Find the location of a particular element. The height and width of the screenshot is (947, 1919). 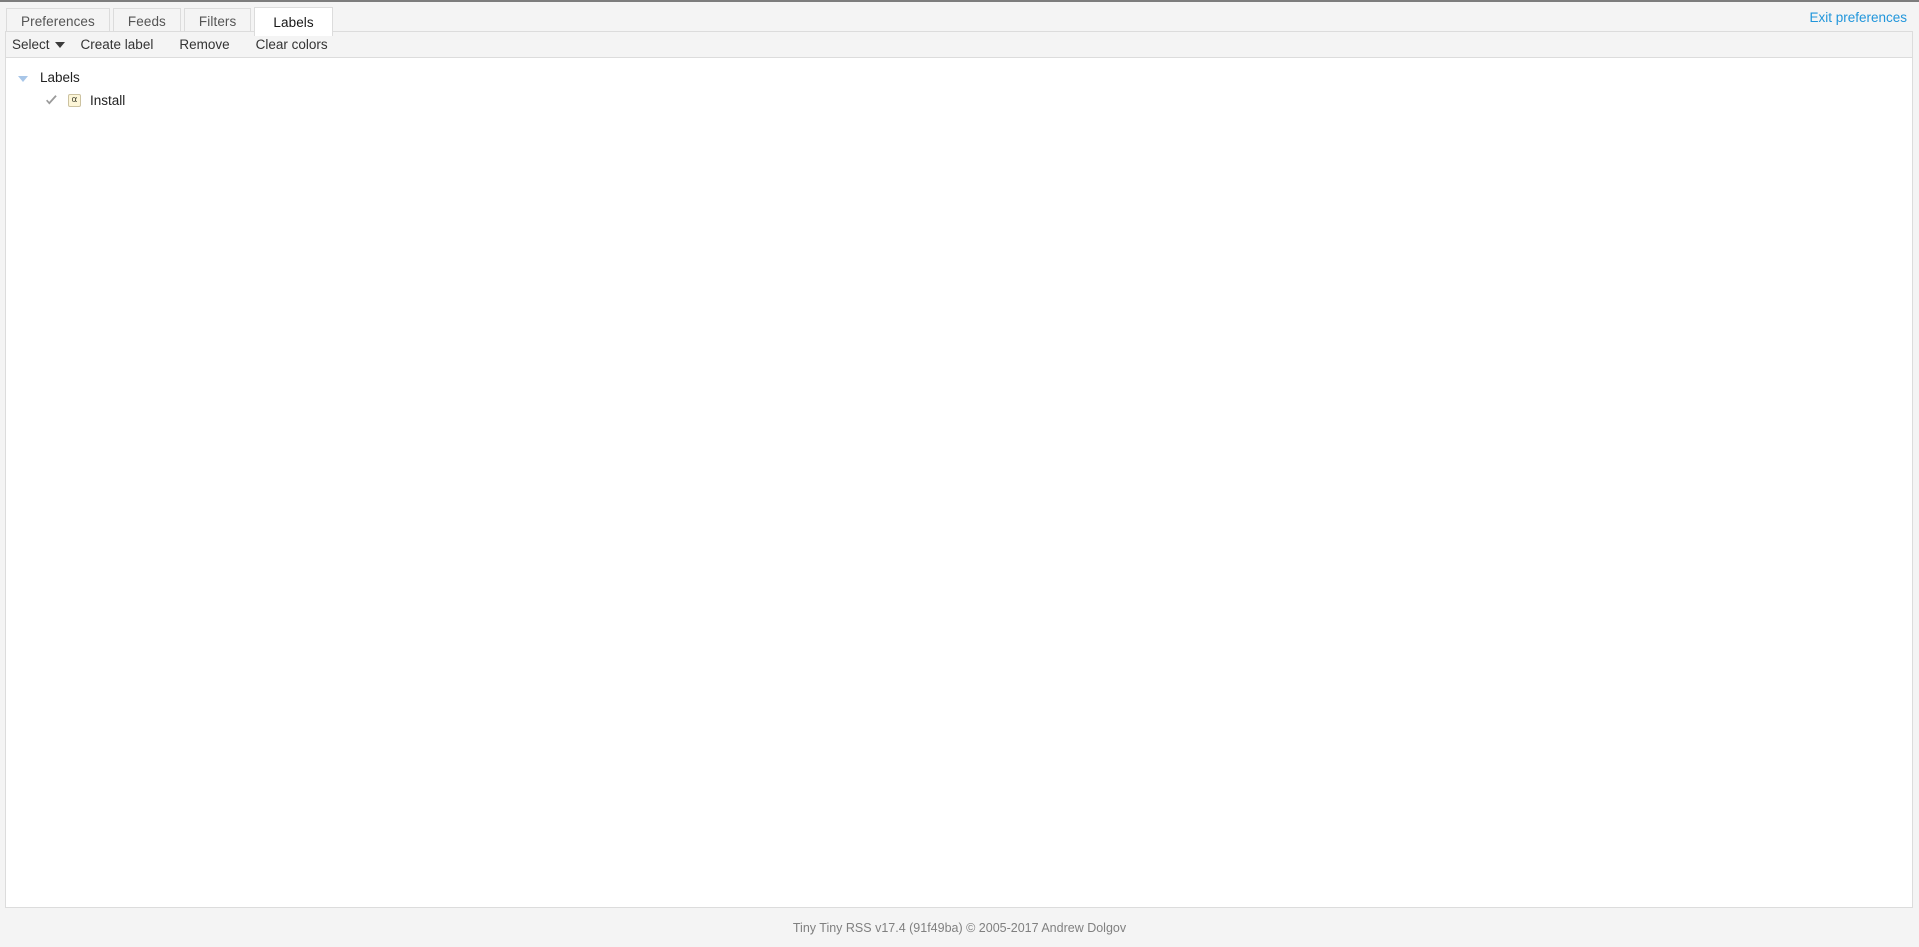

tab-filters-label: Filters is located at coordinates (217, 21).